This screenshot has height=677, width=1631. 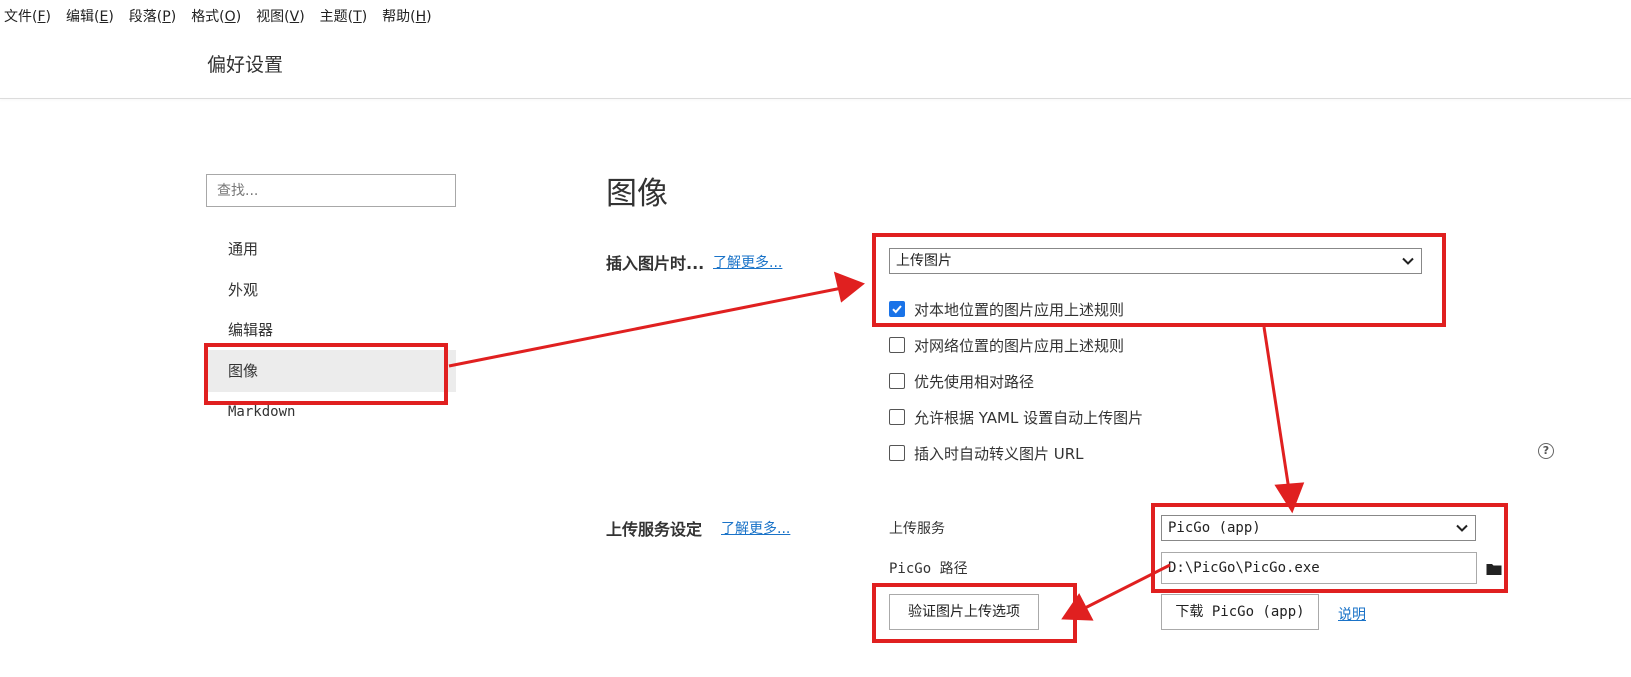 What do you see at coordinates (1159, 280) in the screenshot?
I see `annotation-box-insert-settings` at bounding box center [1159, 280].